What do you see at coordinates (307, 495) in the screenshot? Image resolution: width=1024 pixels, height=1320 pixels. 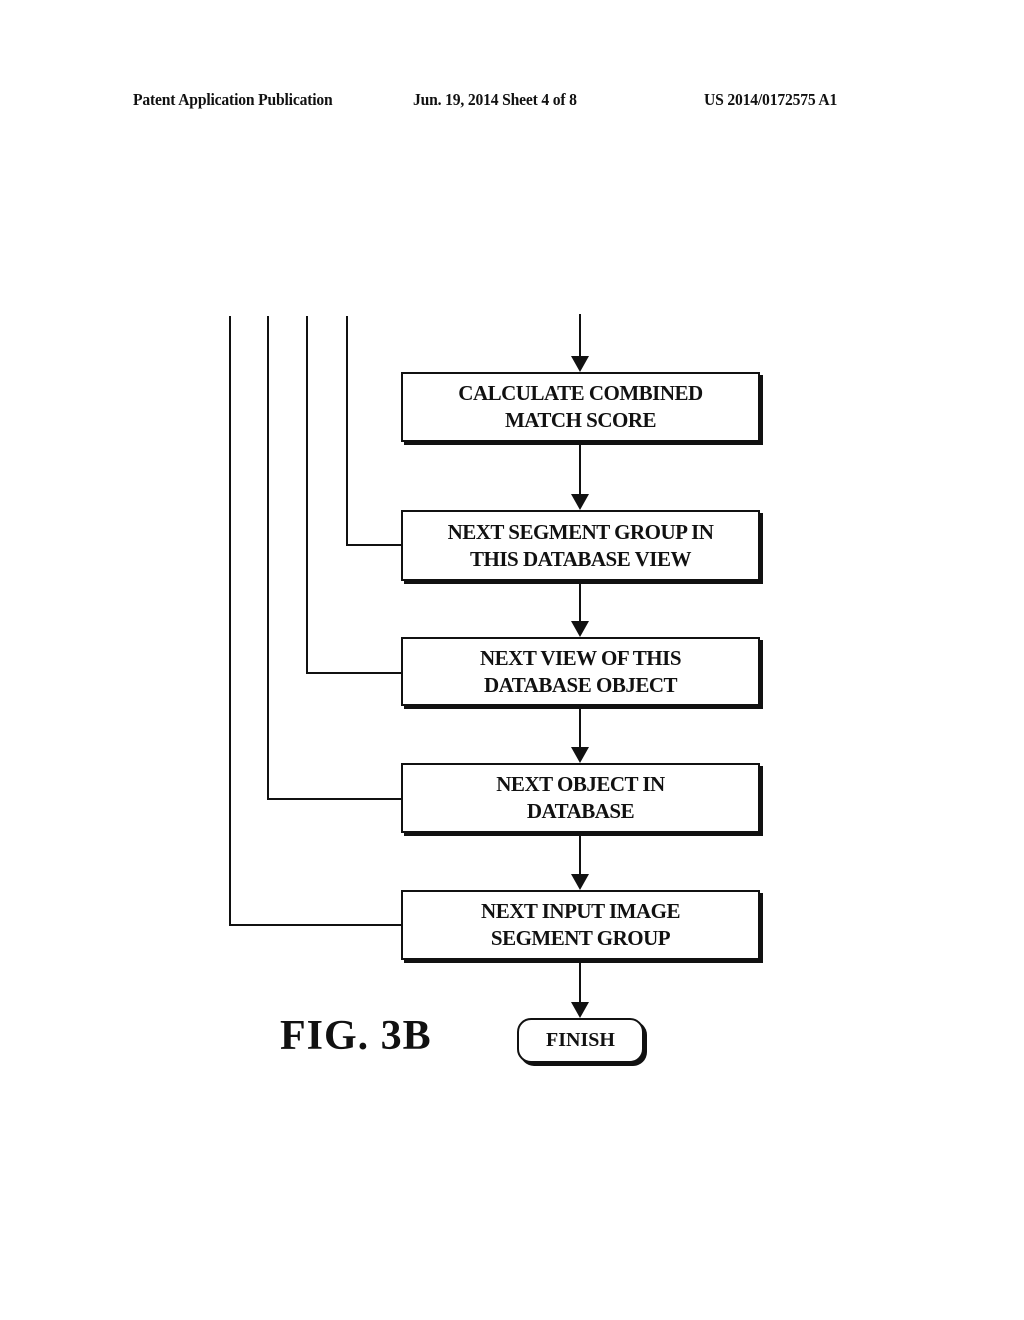 I see `loop-line-view` at bounding box center [307, 495].